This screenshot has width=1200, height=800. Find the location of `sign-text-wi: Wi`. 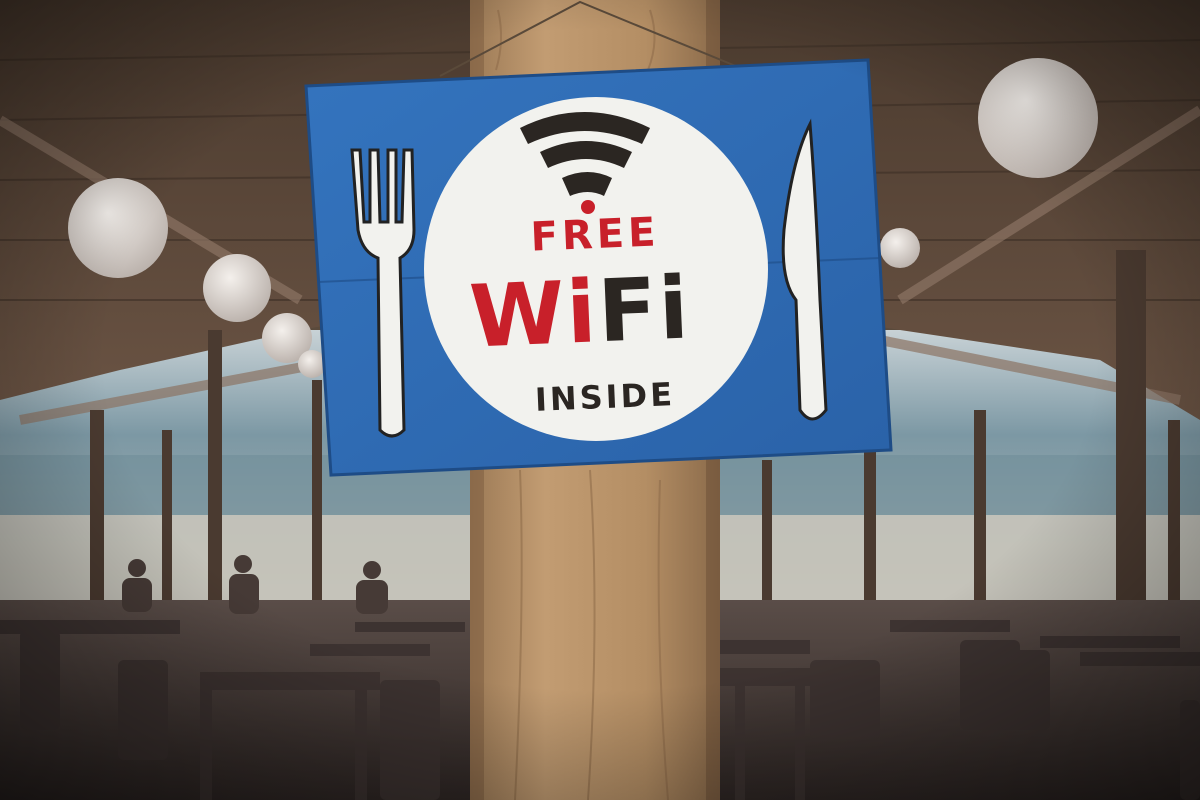

sign-text-wi: Wi is located at coordinates (534, 315).